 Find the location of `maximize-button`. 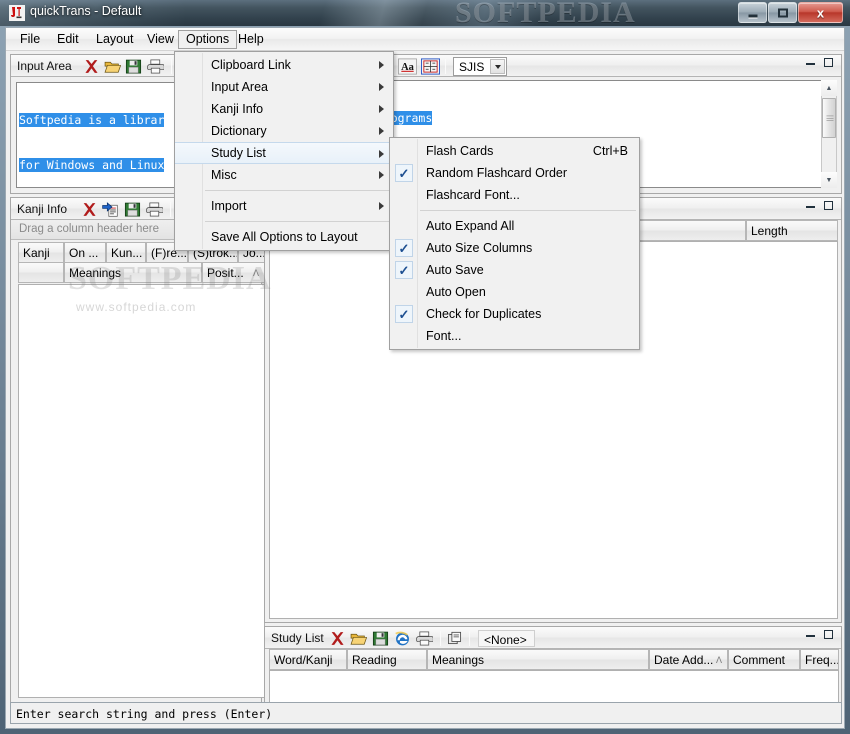

maximize-button is located at coordinates (782, 12).